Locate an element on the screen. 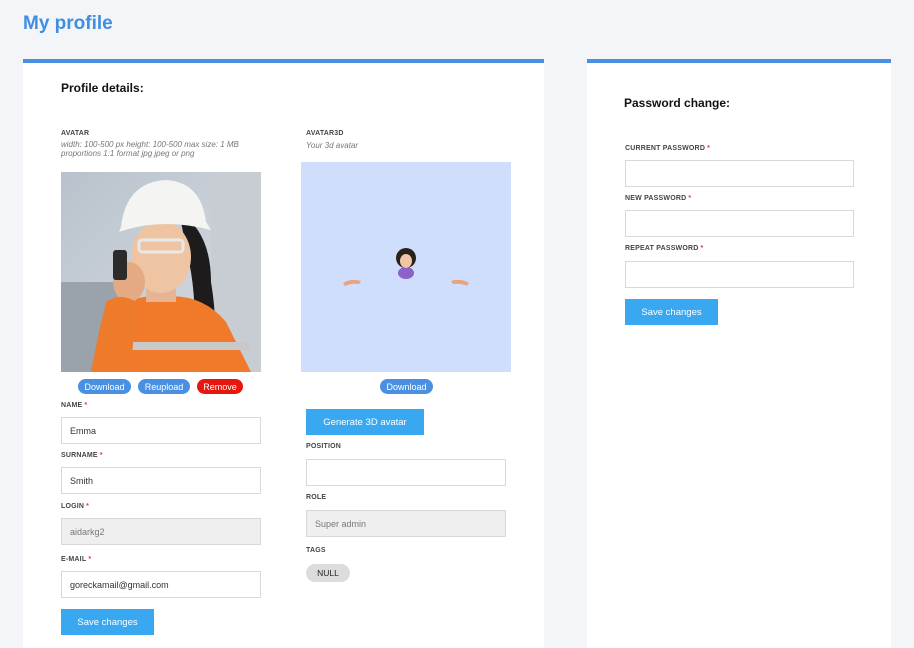 Image resolution: width=914 pixels, height=648 pixels. avatar-download-button: Download is located at coordinates (104, 386).